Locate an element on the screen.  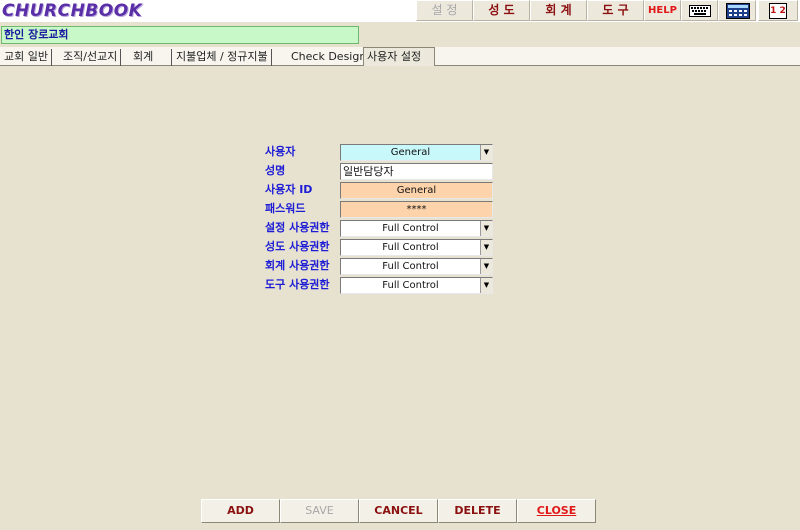
keyboard-button is located at coordinates (699, 10).